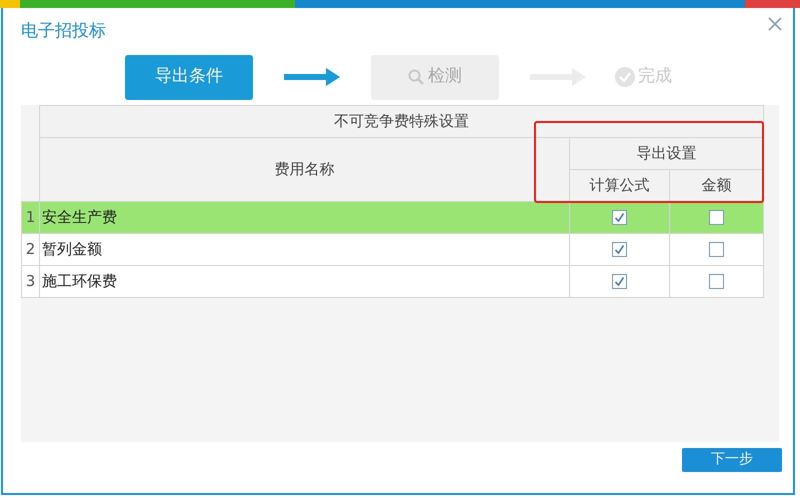  Describe the element at coordinates (31, 281) in the screenshot. I see `row-number: 3` at that location.